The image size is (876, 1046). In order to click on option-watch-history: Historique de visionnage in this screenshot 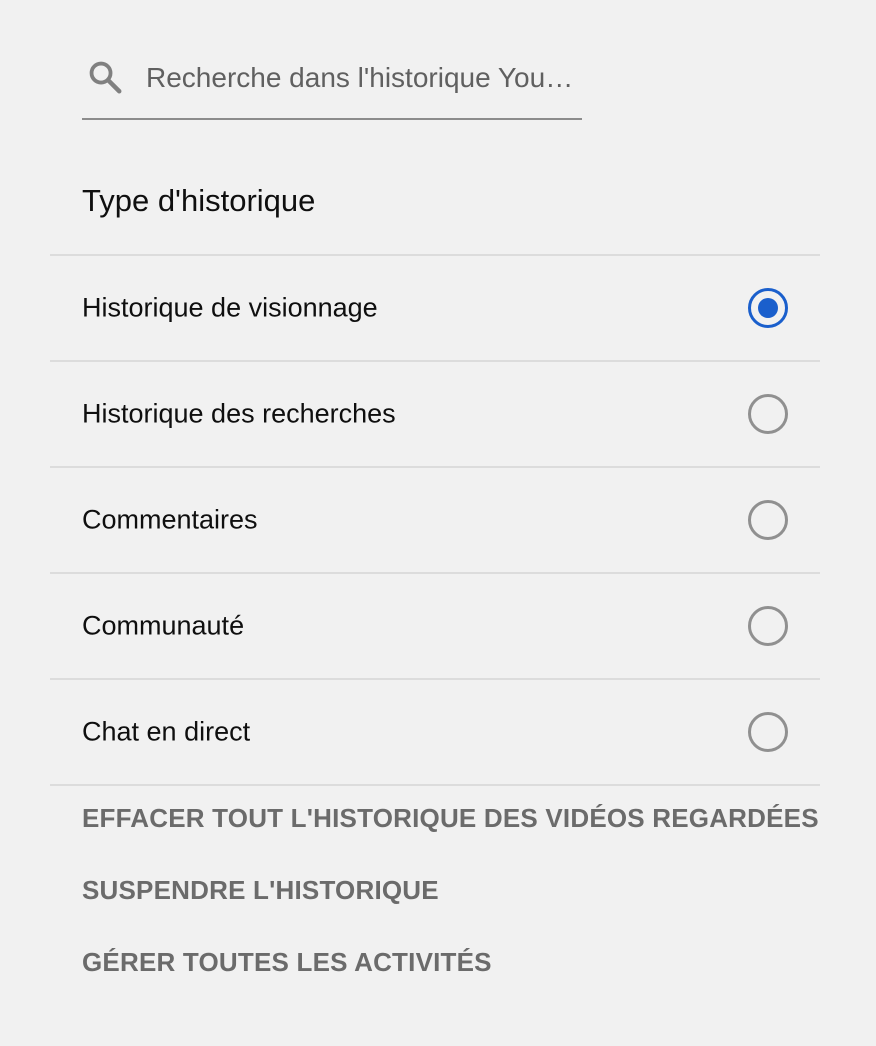, I will do `click(435, 309)`.